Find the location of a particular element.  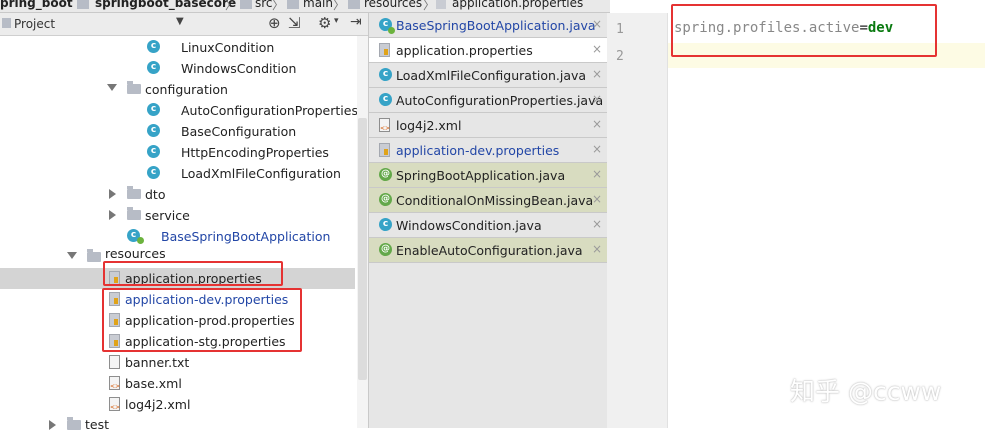

tab-label: BaseSpringBootApplication.java is located at coordinates (496, 25).